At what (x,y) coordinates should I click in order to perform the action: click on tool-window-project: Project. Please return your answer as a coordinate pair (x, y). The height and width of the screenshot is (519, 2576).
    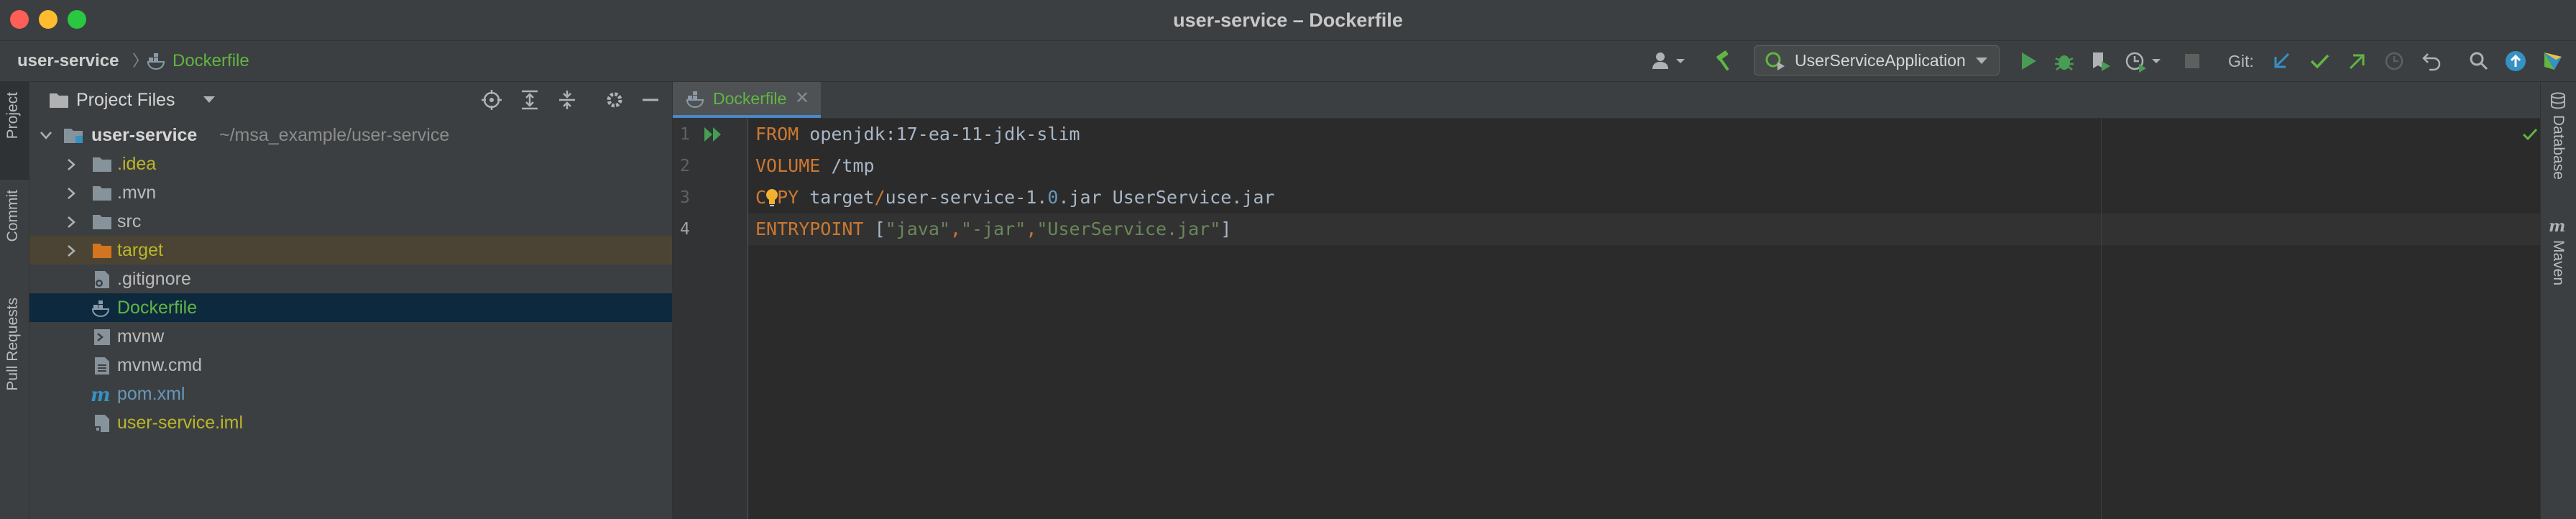
    Looking at the image, I should click on (14, 131).